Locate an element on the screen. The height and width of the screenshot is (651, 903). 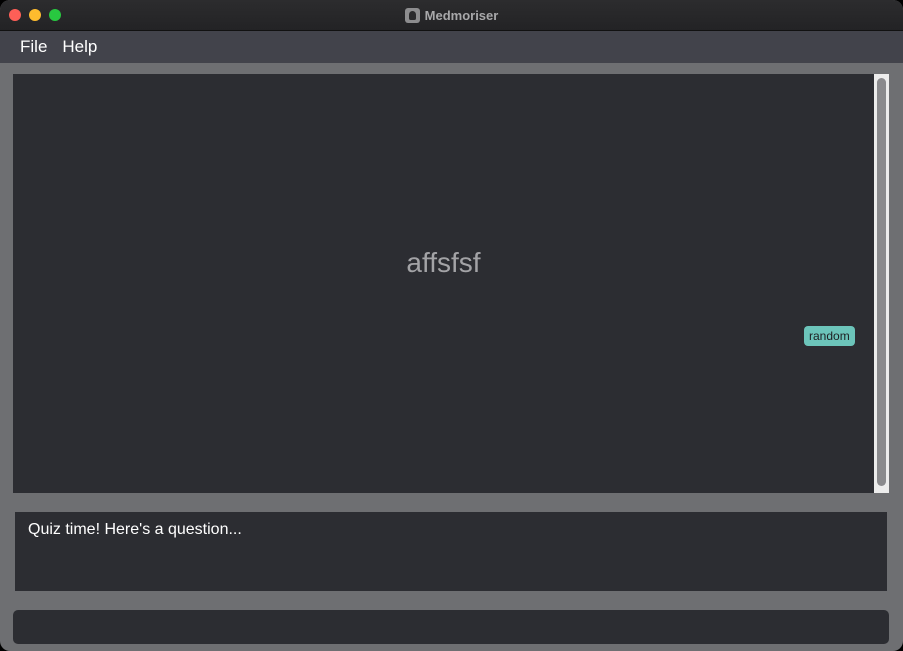
title-bar: Medmoriser is located at coordinates (451, 15).